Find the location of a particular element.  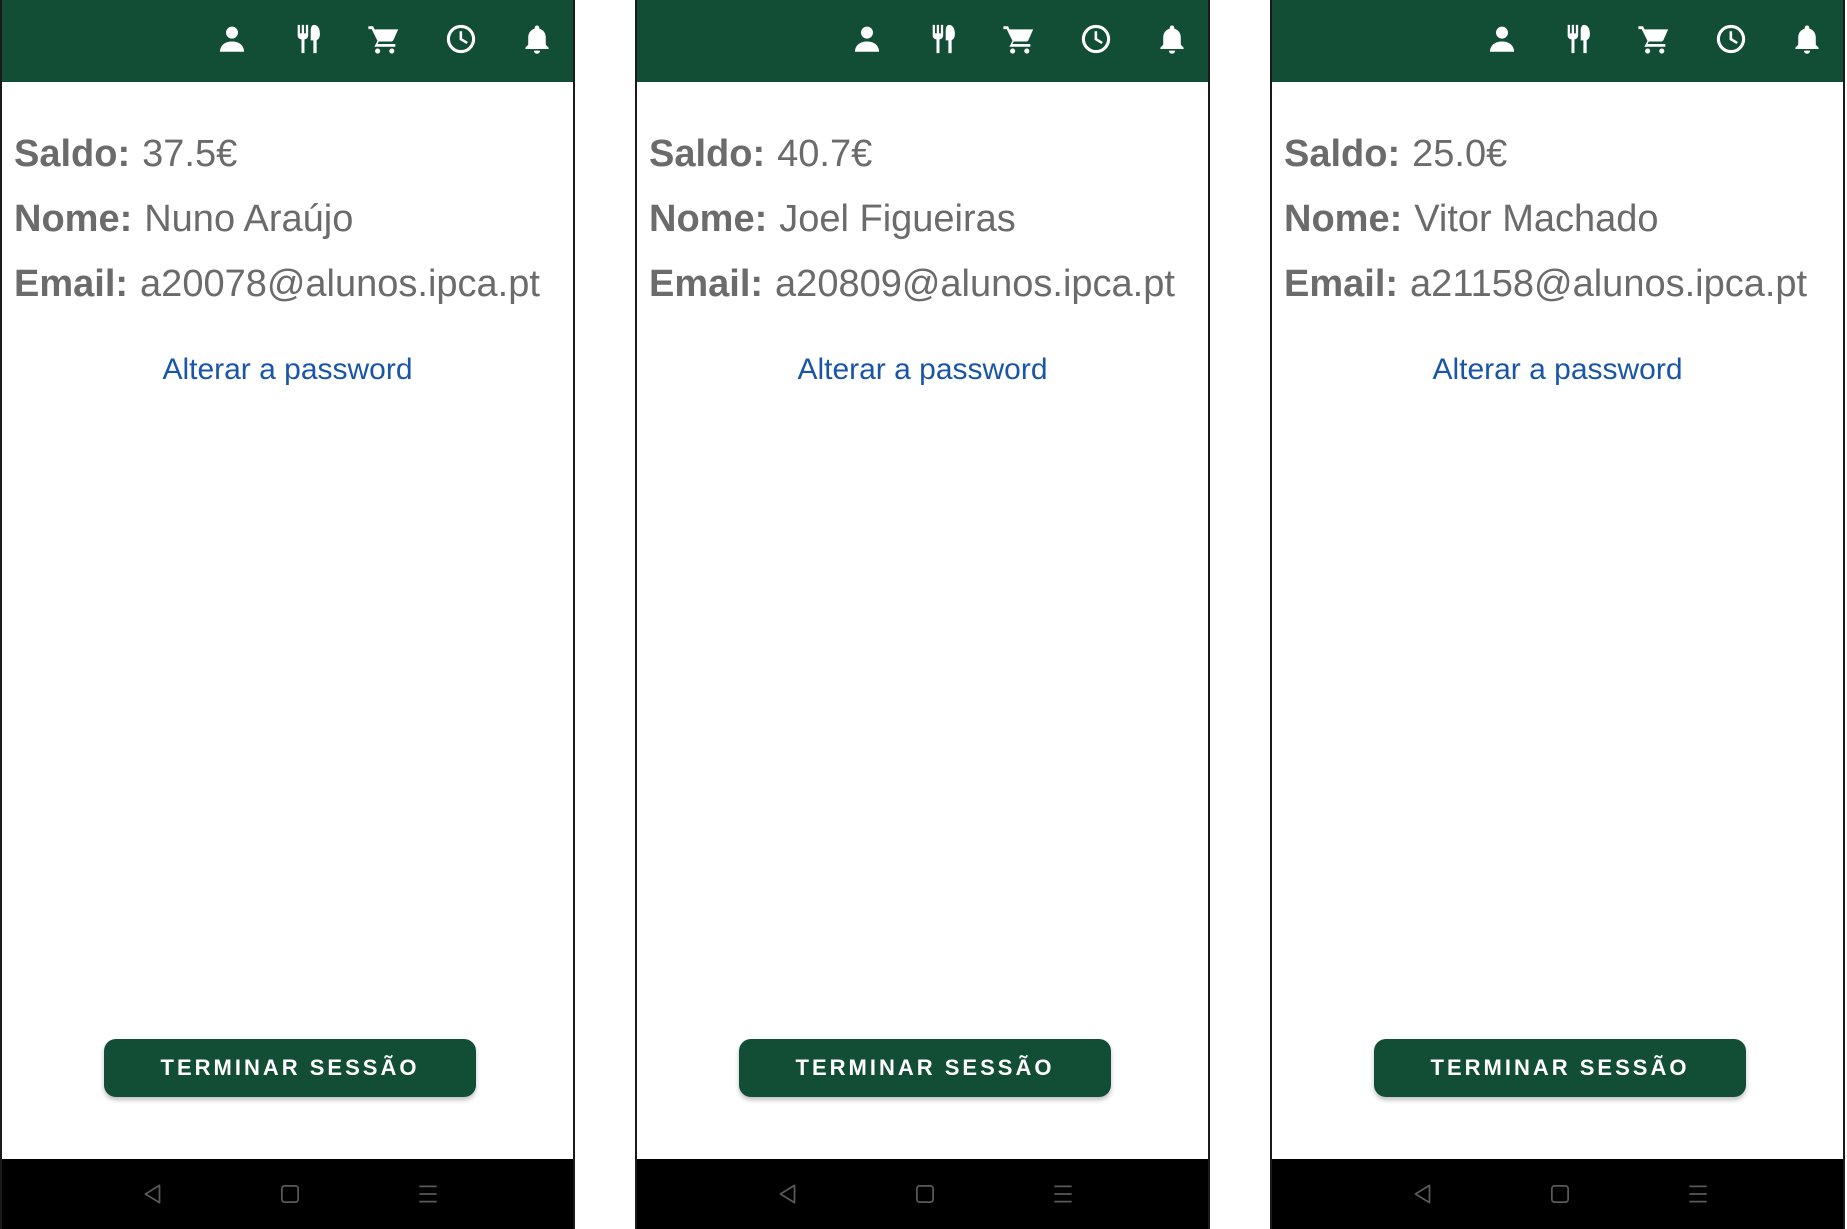

email-row: Email: a20809@alunos.ipca.pt is located at coordinates (912, 284).